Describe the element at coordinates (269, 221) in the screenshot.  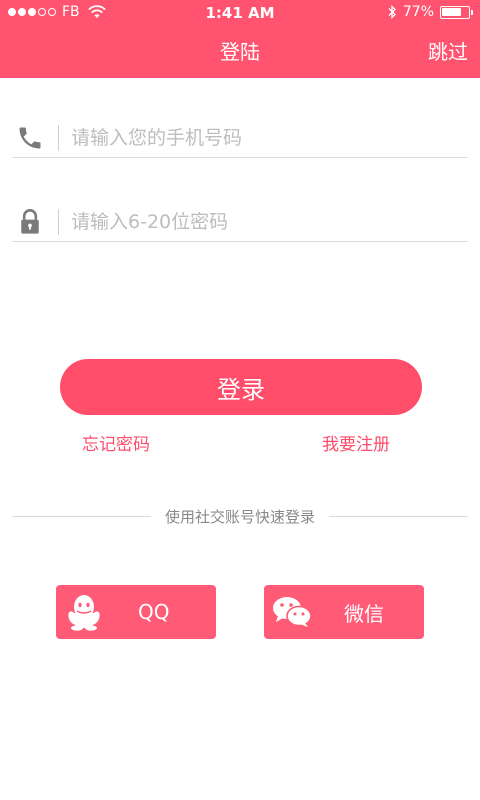
I see `password-input` at that location.